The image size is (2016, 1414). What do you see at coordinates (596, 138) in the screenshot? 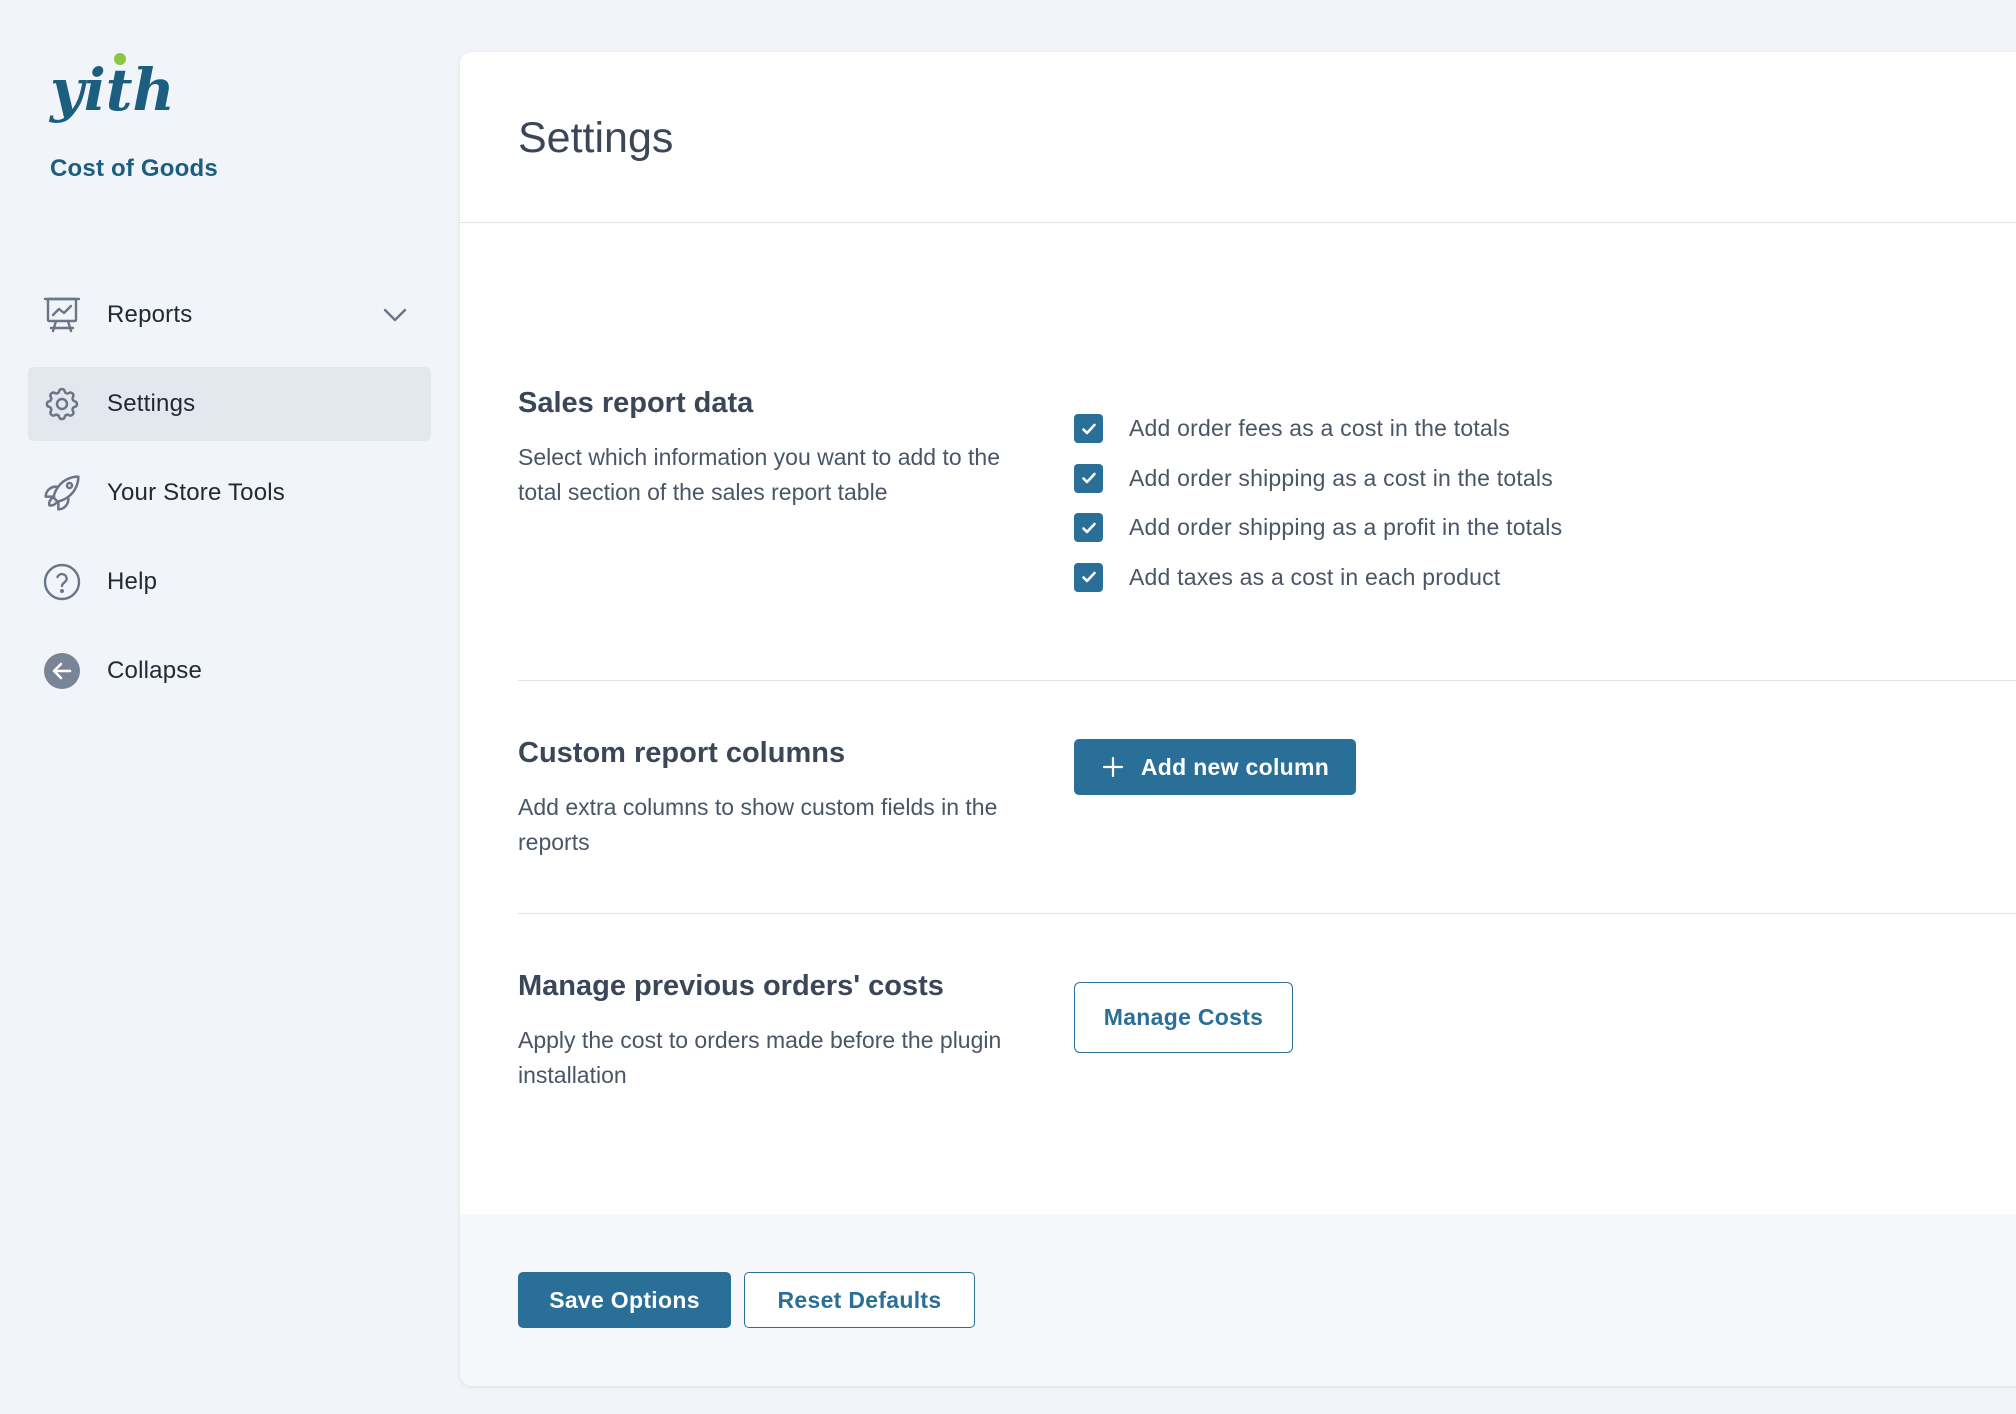
I see `page-title: Settings` at bounding box center [596, 138].